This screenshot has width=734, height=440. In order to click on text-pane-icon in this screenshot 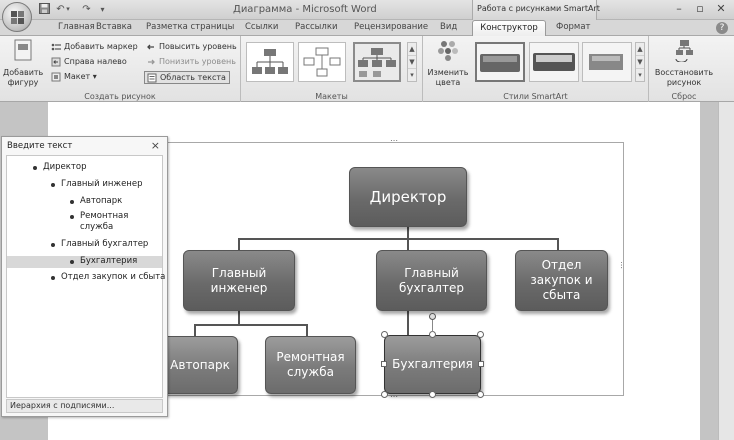, I will do `click(152, 78)`.